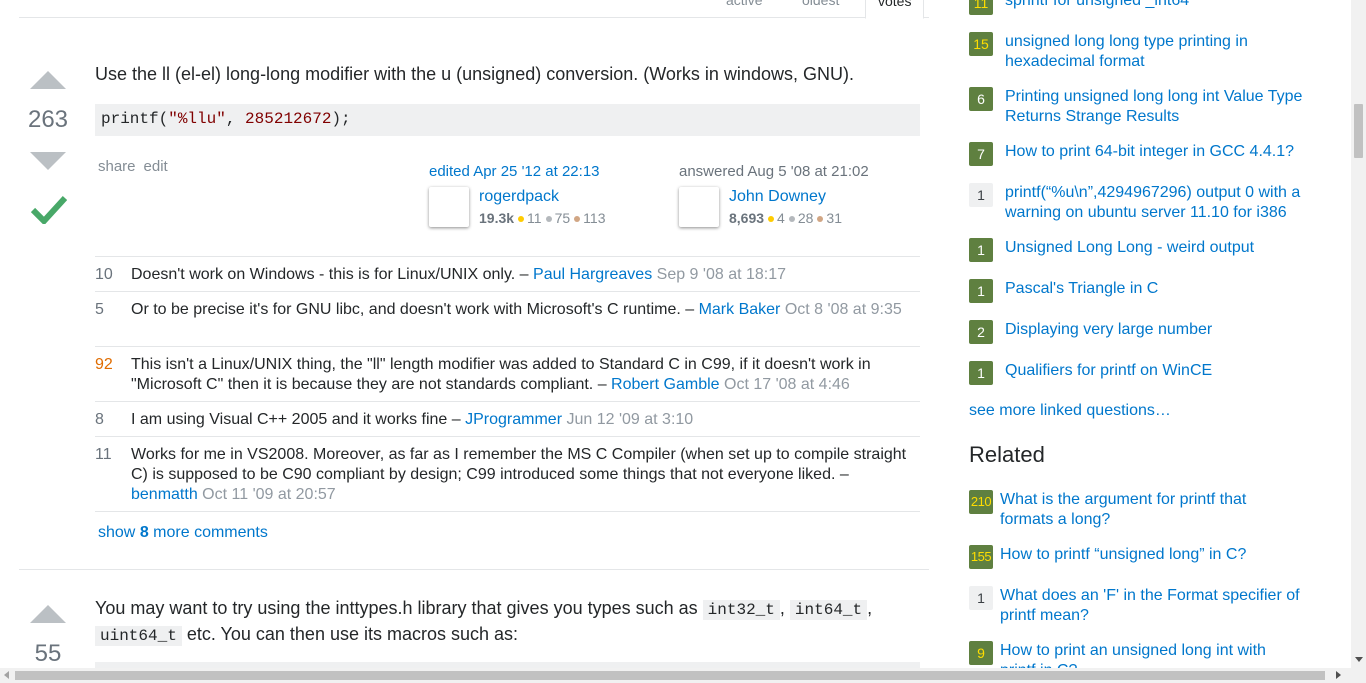 The image size is (1366, 683). I want to click on code-string: "%llu", so click(197, 119).